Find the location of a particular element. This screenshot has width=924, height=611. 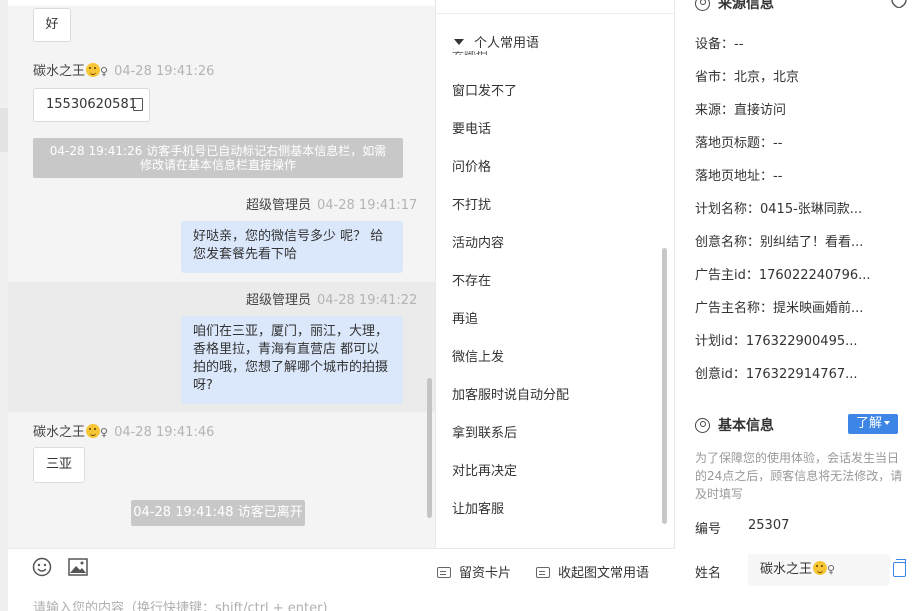

message-meta: 碳水之王 ♀ 04-28 19:41:26 is located at coordinates (123, 71).